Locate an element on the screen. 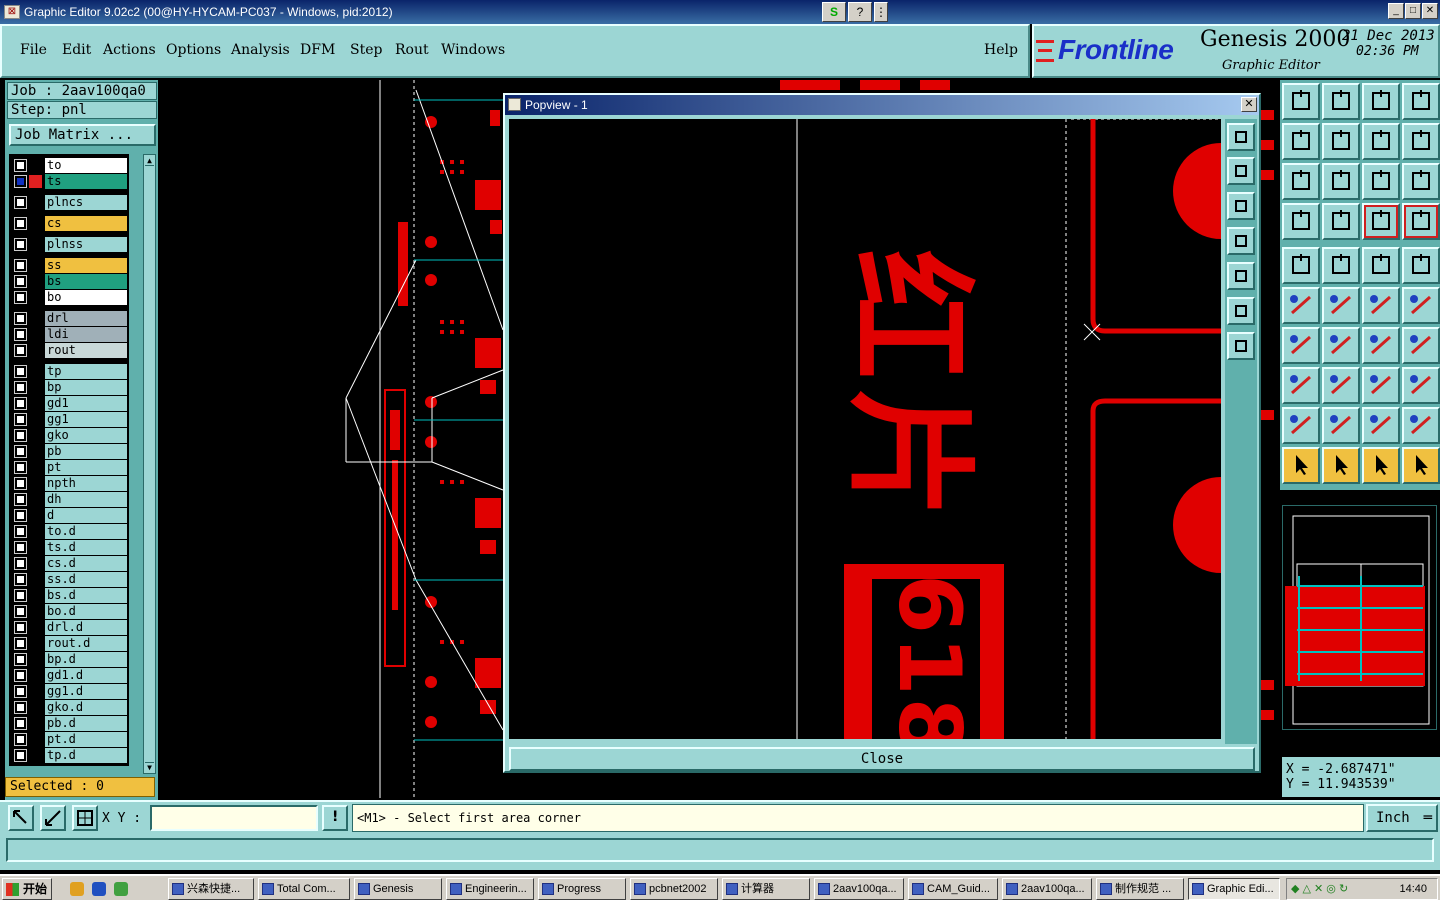  layer-row: pb.d is located at coordinates (69, 723).